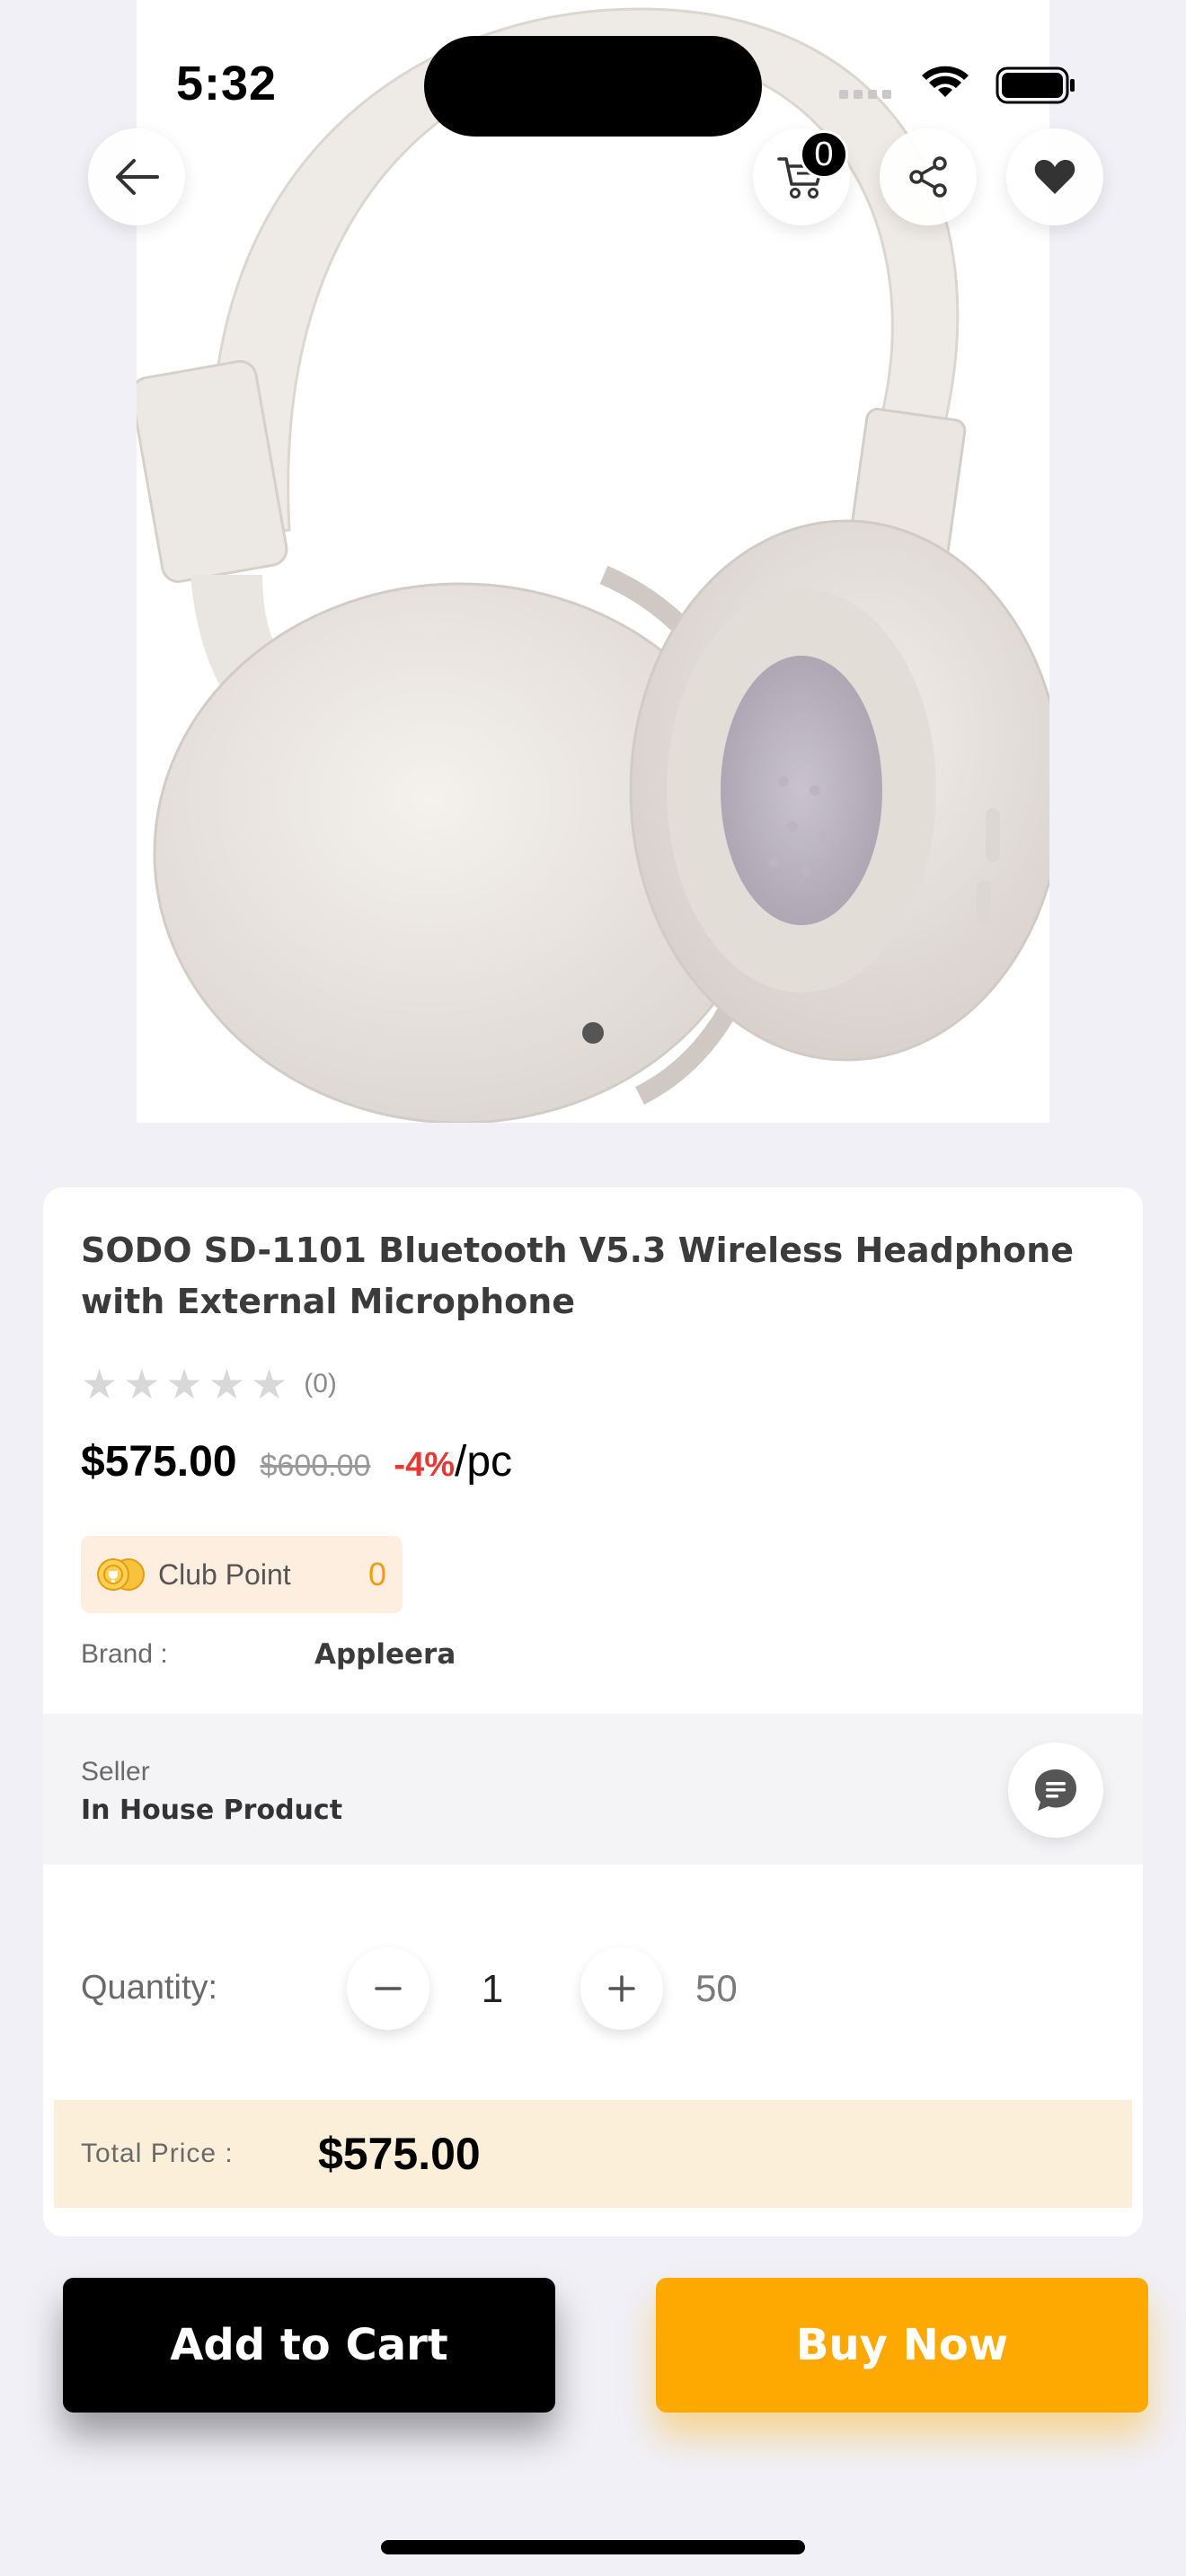 The image size is (1186, 2576). I want to click on total-price-label: Total Price :, so click(157, 2153).